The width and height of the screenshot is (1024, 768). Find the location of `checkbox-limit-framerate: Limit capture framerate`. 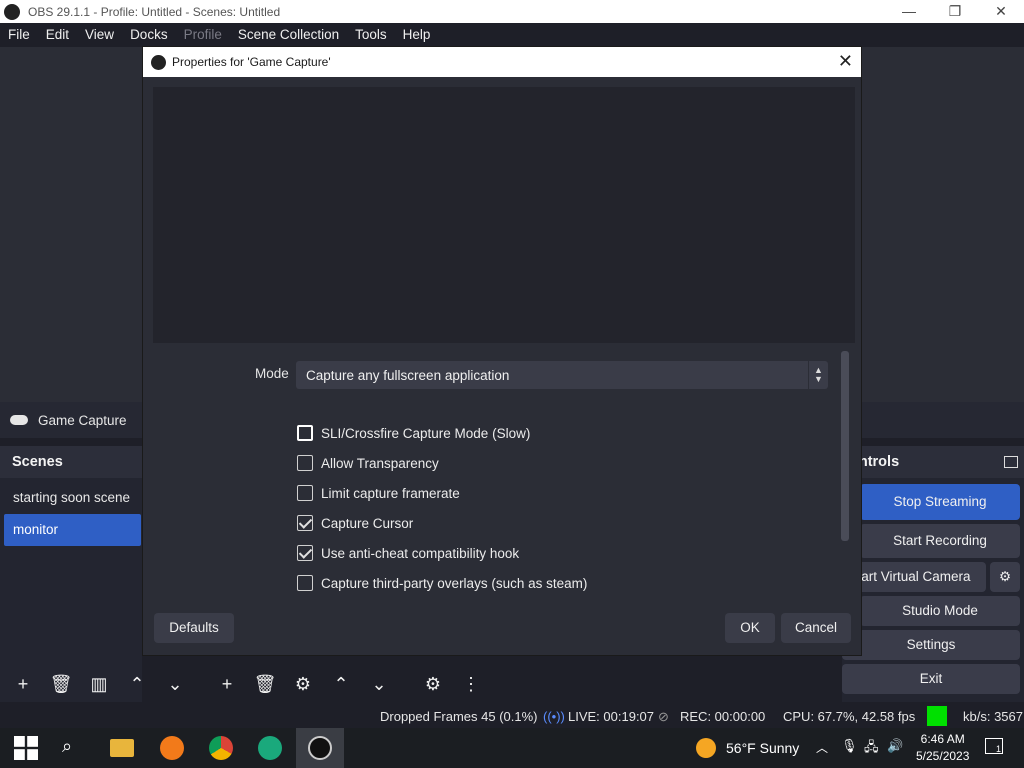

checkbox-limit-framerate: Limit capture framerate is located at coordinates (378, 493).